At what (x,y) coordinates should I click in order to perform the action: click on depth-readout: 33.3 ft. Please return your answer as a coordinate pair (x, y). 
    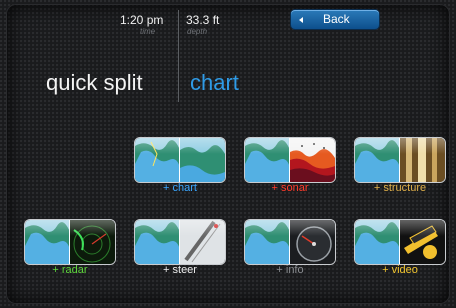
    Looking at the image, I should click on (203, 20).